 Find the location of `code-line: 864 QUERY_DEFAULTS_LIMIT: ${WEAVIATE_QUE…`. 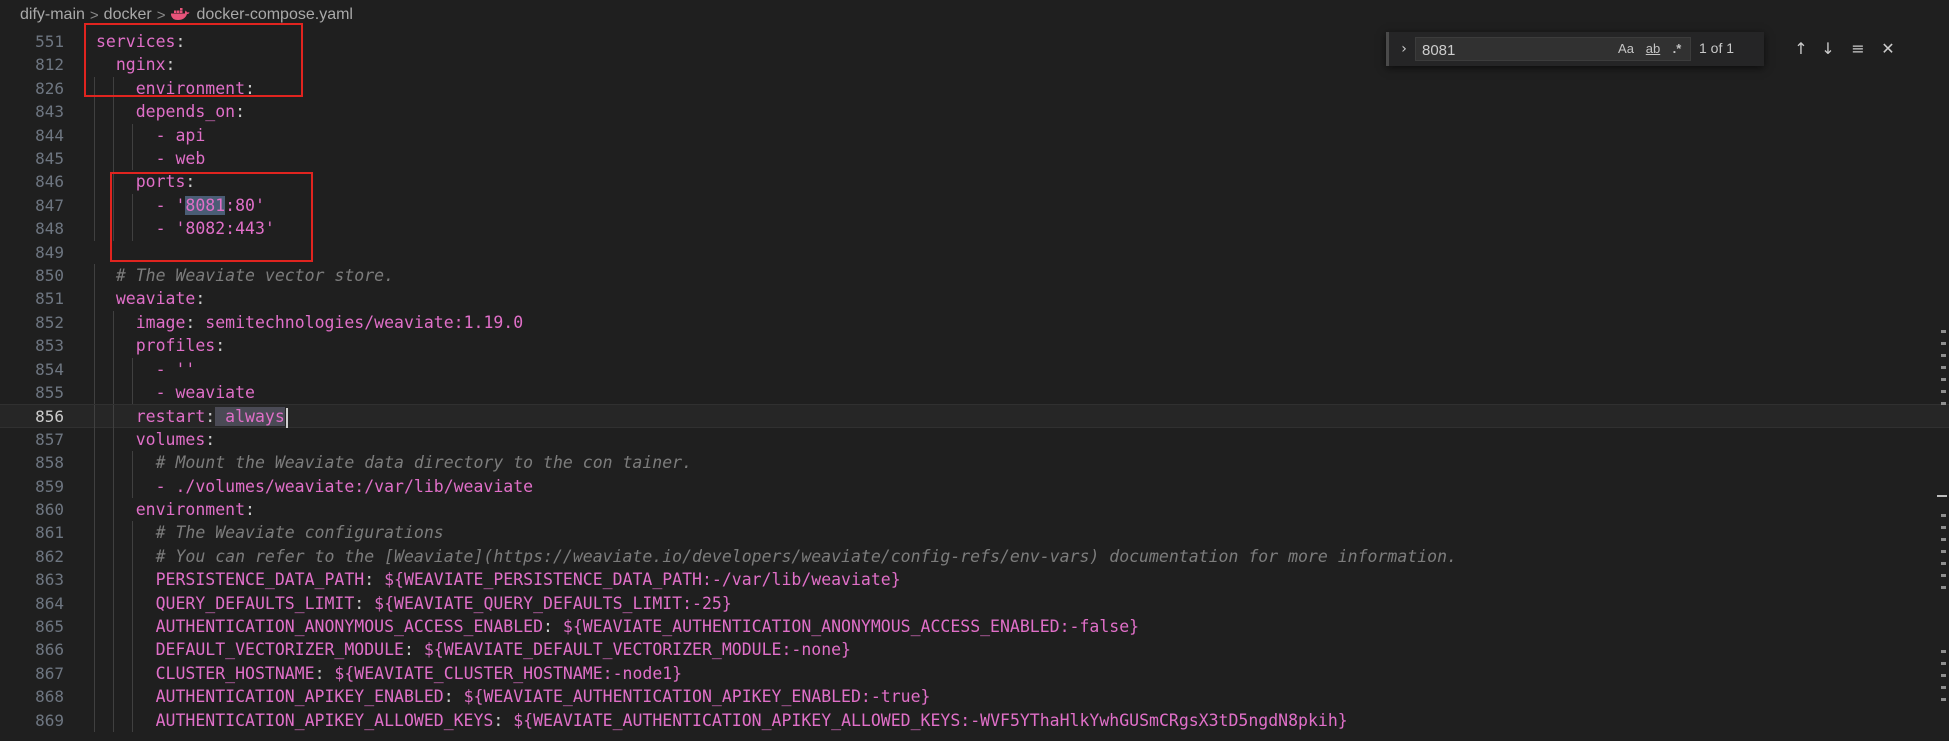

code-line: 864 QUERY_DEFAULTS_LIMIT: ${WEAVIATE_QUE… is located at coordinates (974, 603).